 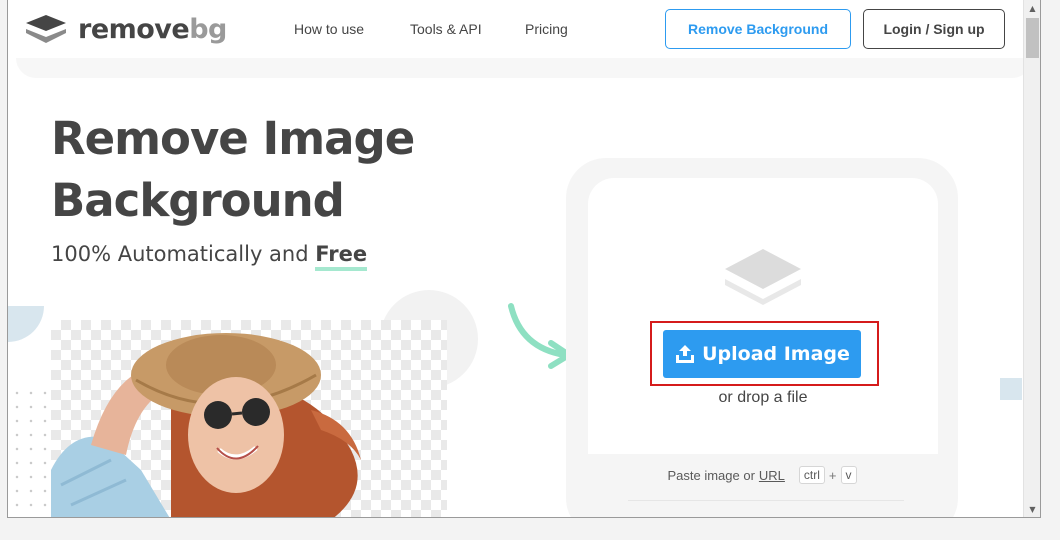 I want to click on logo: removebg, so click(x=125, y=29).